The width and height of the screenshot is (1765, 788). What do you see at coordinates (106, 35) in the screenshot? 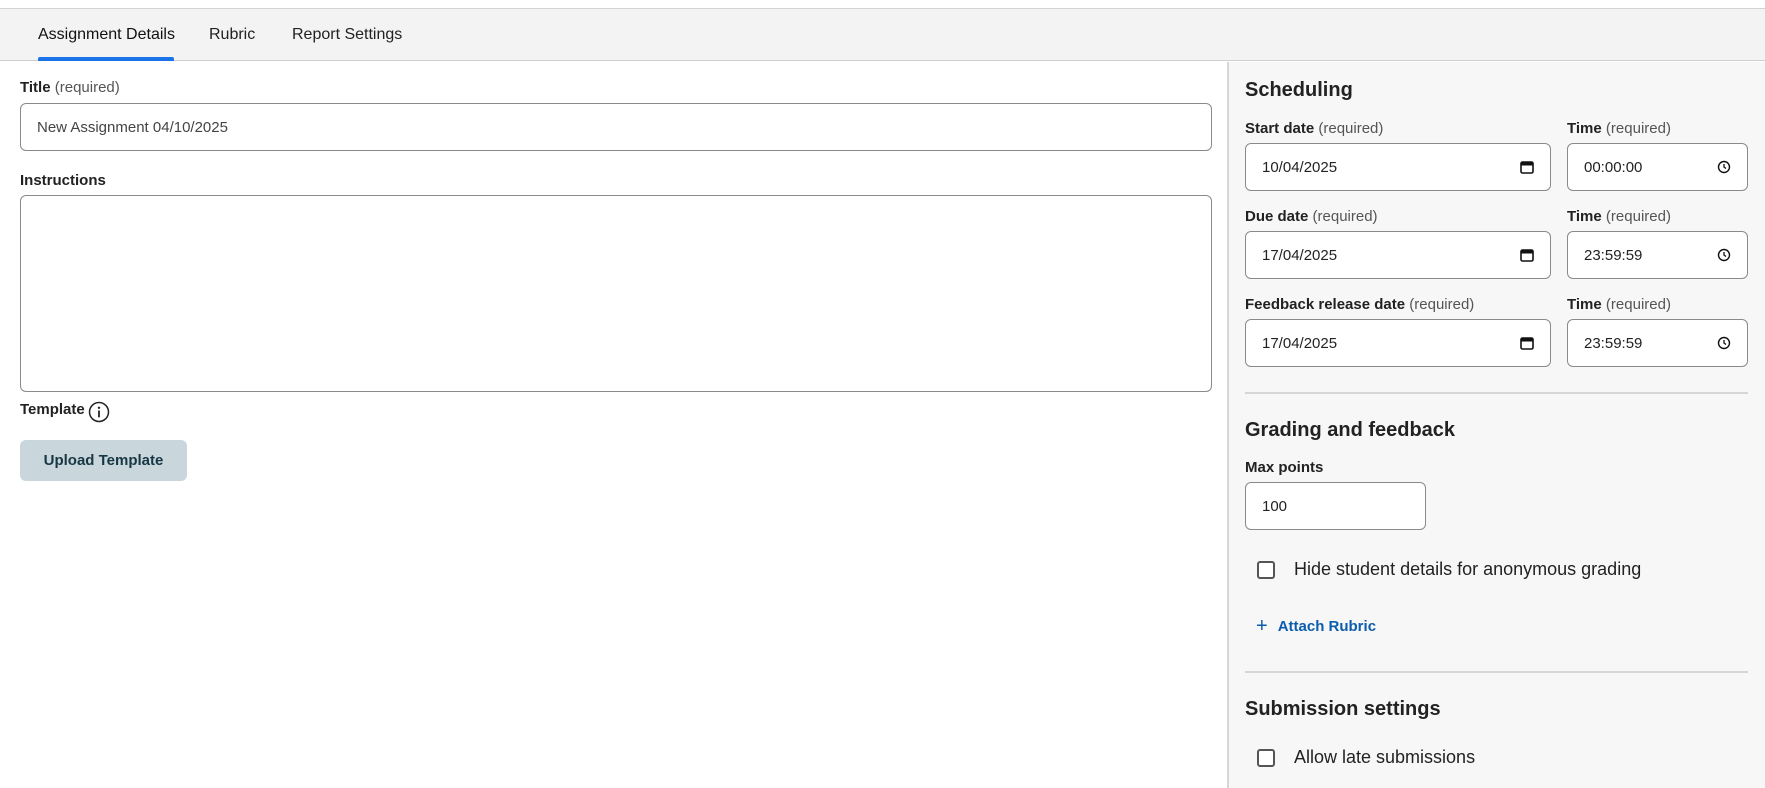
I see `tab-assignment-details: Assignment Details` at bounding box center [106, 35].